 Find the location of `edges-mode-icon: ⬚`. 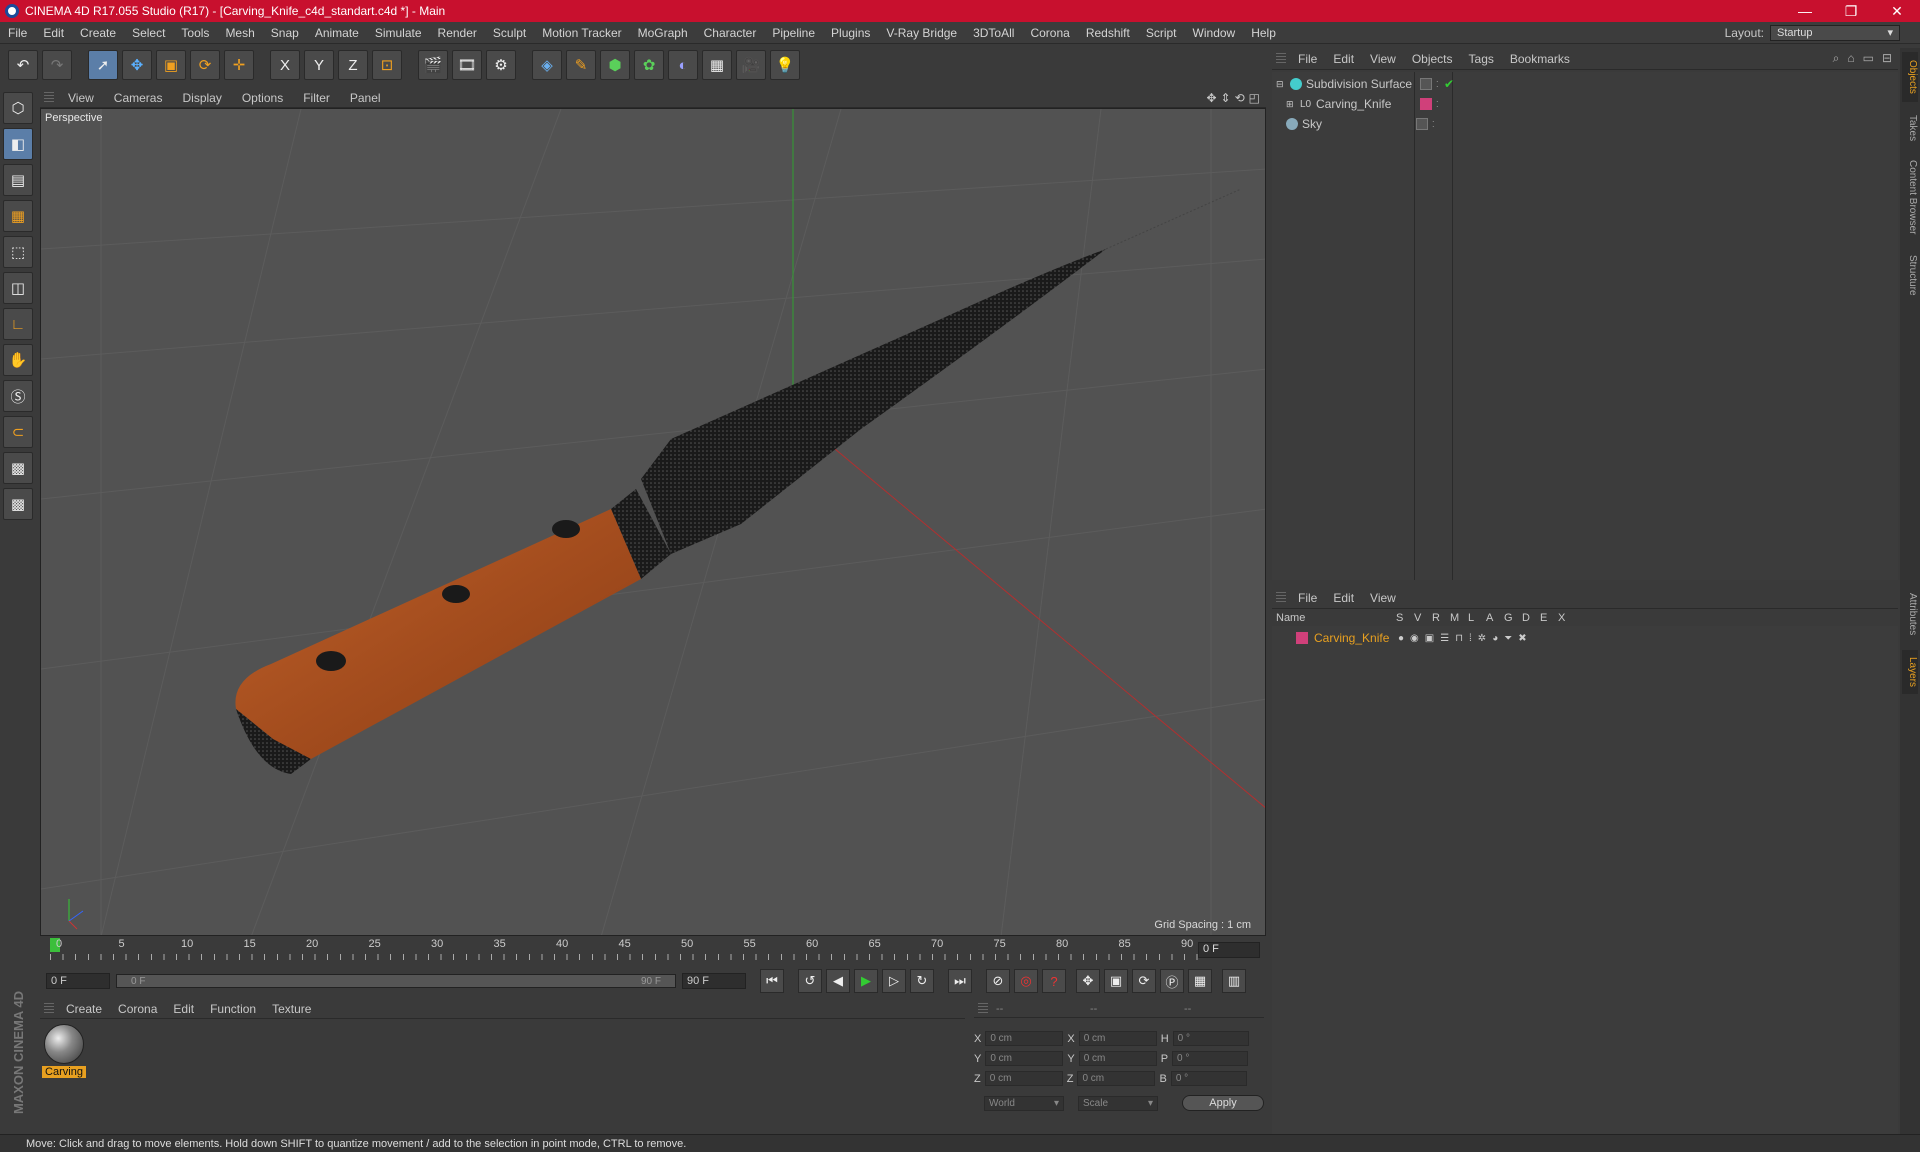

edges-mode-icon: ⬚ is located at coordinates (18, 252).